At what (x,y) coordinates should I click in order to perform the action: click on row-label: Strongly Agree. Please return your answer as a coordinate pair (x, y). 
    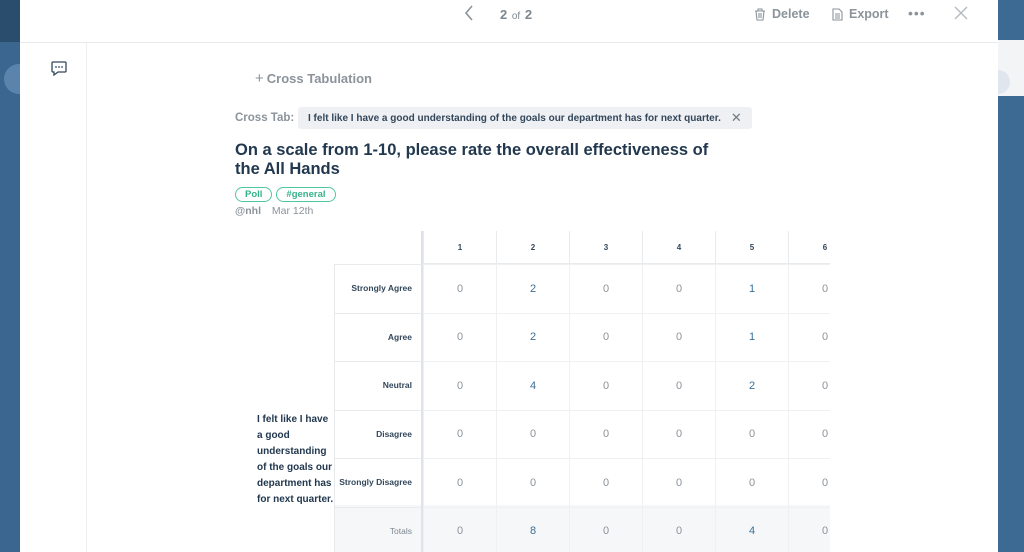
    Looking at the image, I should click on (378, 288).